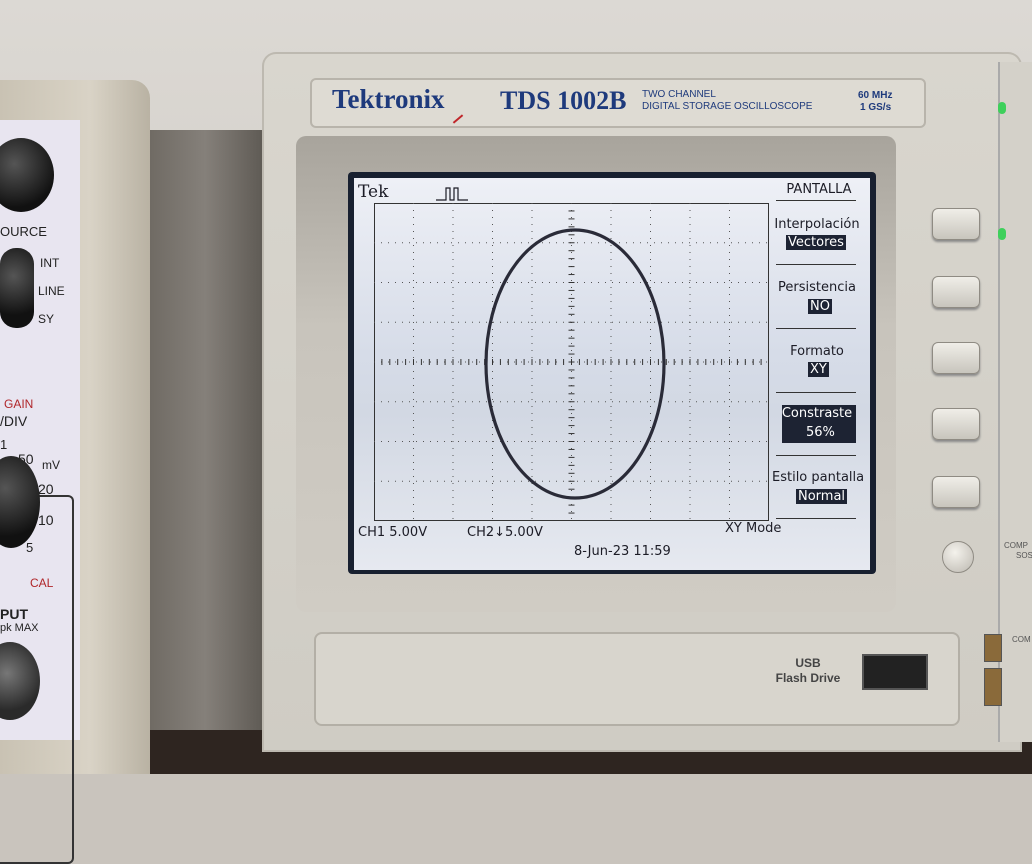 The image size is (1032, 864). What do you see at coordinates (1002, 234) in the screenshot?
I see `led-indicator-bottom` at bounding box center [1002, 234].